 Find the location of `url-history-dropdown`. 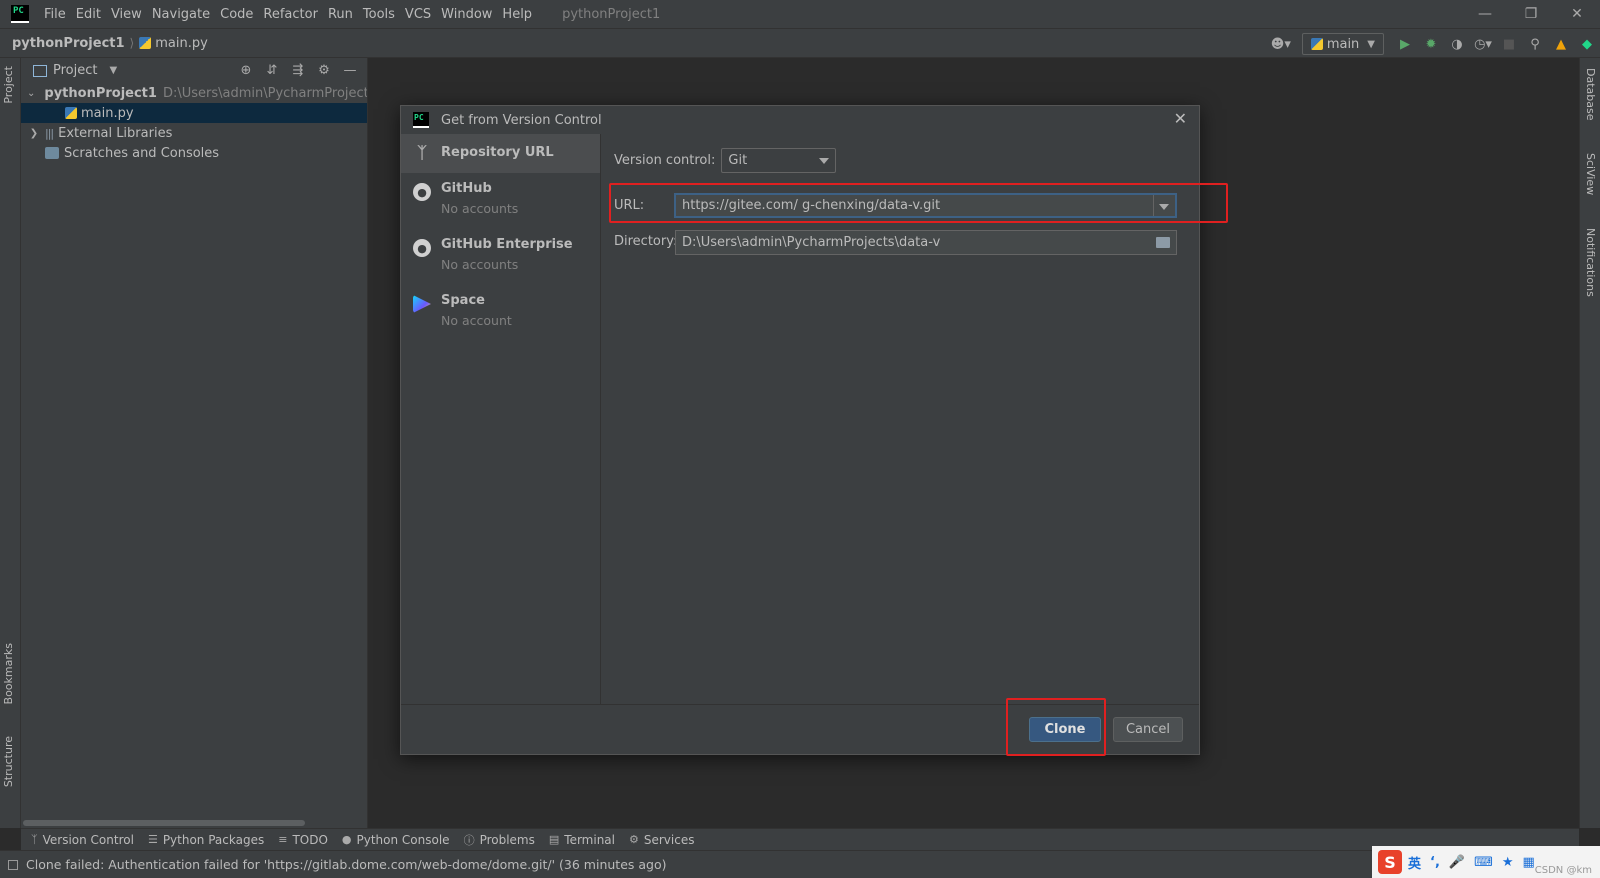

url-history-dropdown is located at coordinates (1164, 205).